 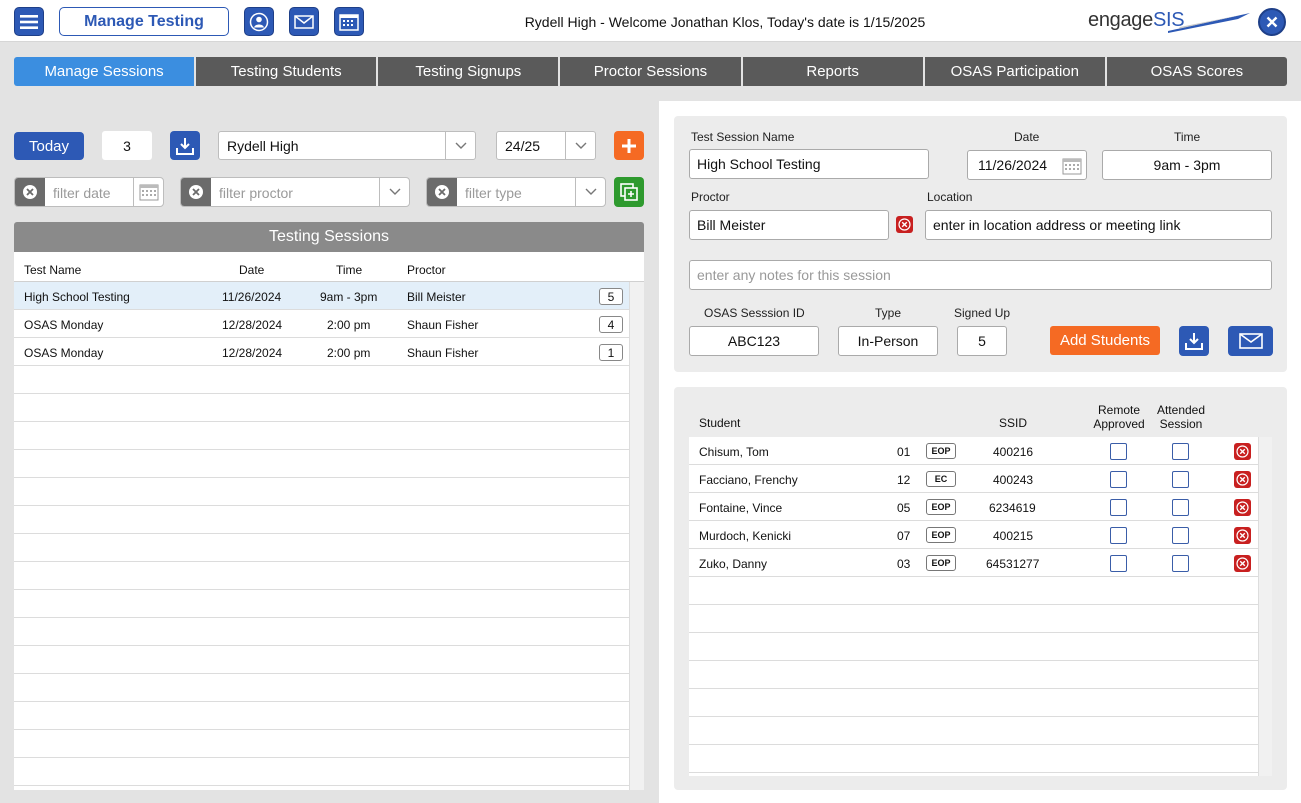 I want to click on add-students-button: Add Students, so click(x=1105, y=340).